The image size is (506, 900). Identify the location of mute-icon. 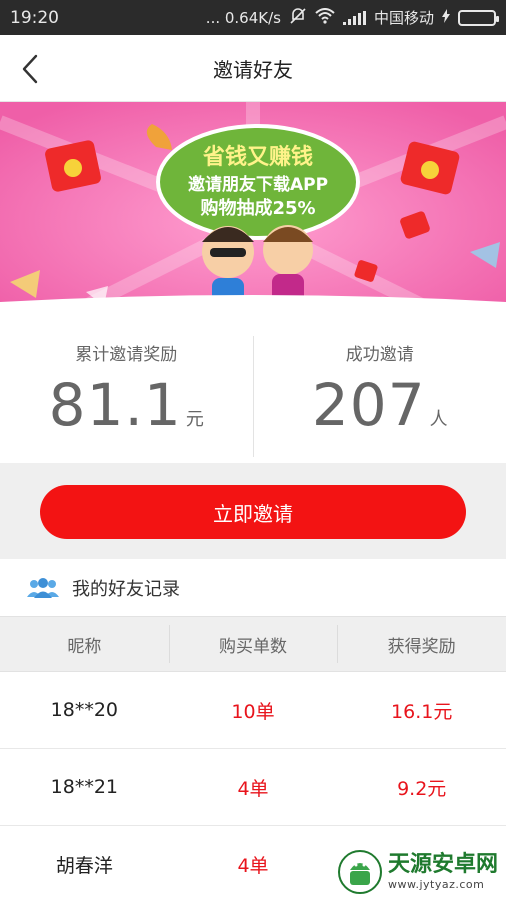
(298, 18).